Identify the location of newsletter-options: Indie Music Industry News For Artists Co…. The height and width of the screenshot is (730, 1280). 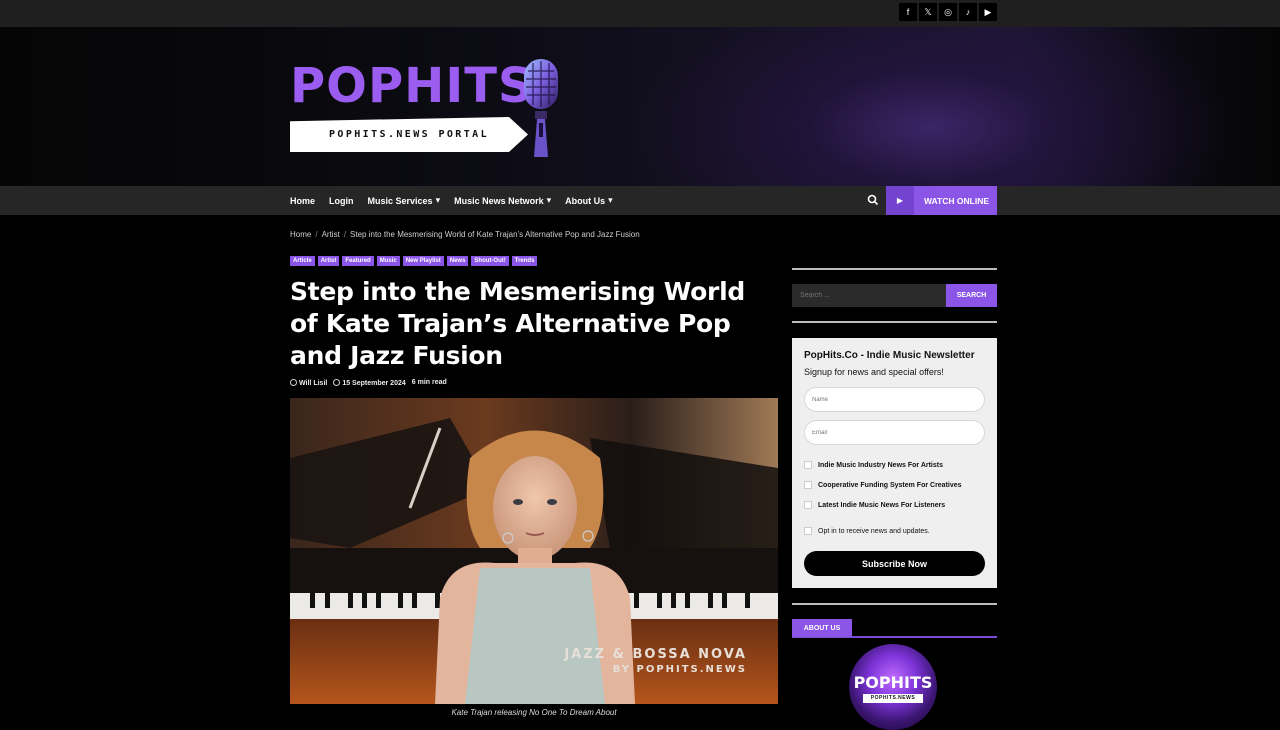
(894, 498).